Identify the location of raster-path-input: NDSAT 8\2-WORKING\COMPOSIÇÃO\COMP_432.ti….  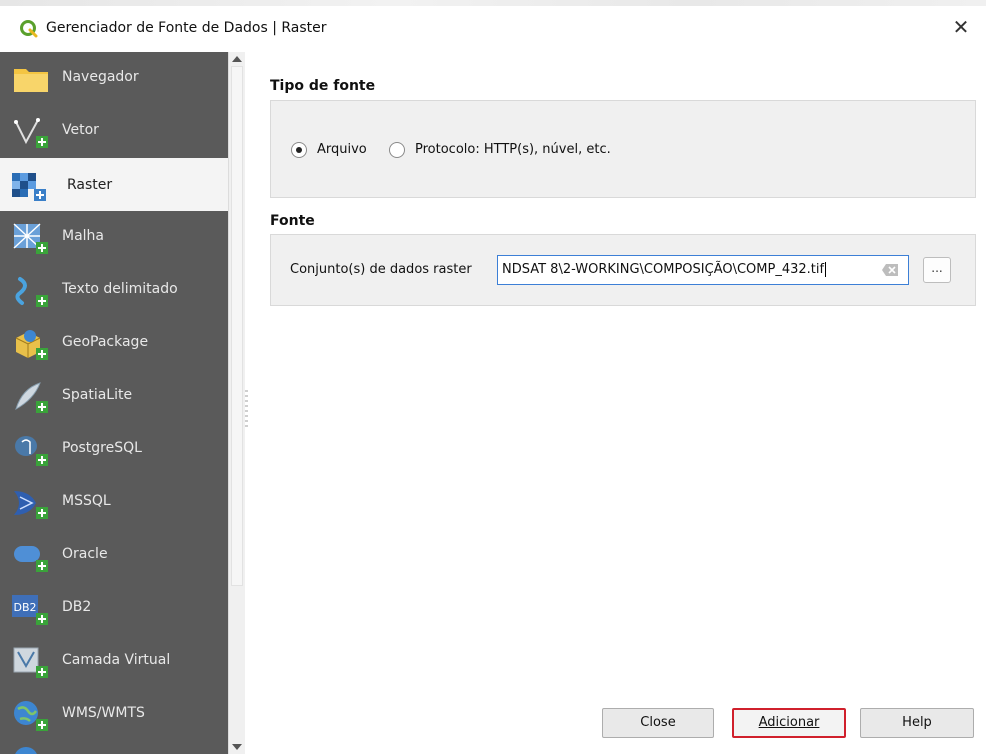
(703, 270).